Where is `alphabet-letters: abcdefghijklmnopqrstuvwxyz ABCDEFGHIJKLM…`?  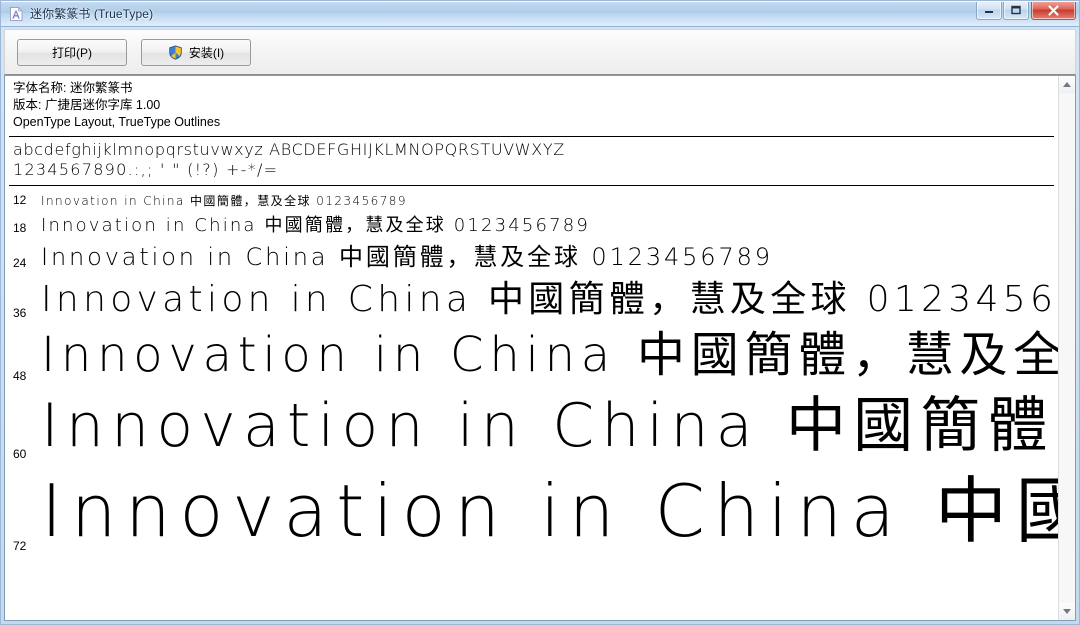 alphabet-letters: abcdefghijklmnopqrstuvwxyz ABCDEFGHIJKLM… is located at coordinates (289, 149).